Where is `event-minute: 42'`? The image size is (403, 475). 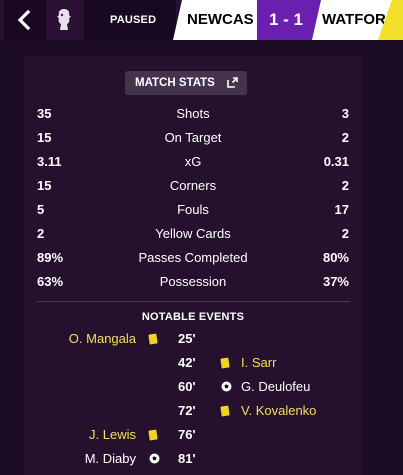
event-minute: 42' is located at coordinates (187, 362).